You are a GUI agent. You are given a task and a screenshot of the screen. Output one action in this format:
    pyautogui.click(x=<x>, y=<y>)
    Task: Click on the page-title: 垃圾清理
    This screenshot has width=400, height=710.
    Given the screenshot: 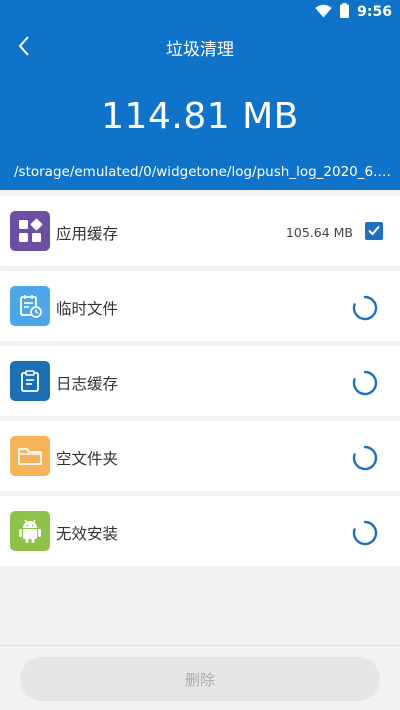 What is the action you would take?
    pyautogui.click(x=200, y=50)
    